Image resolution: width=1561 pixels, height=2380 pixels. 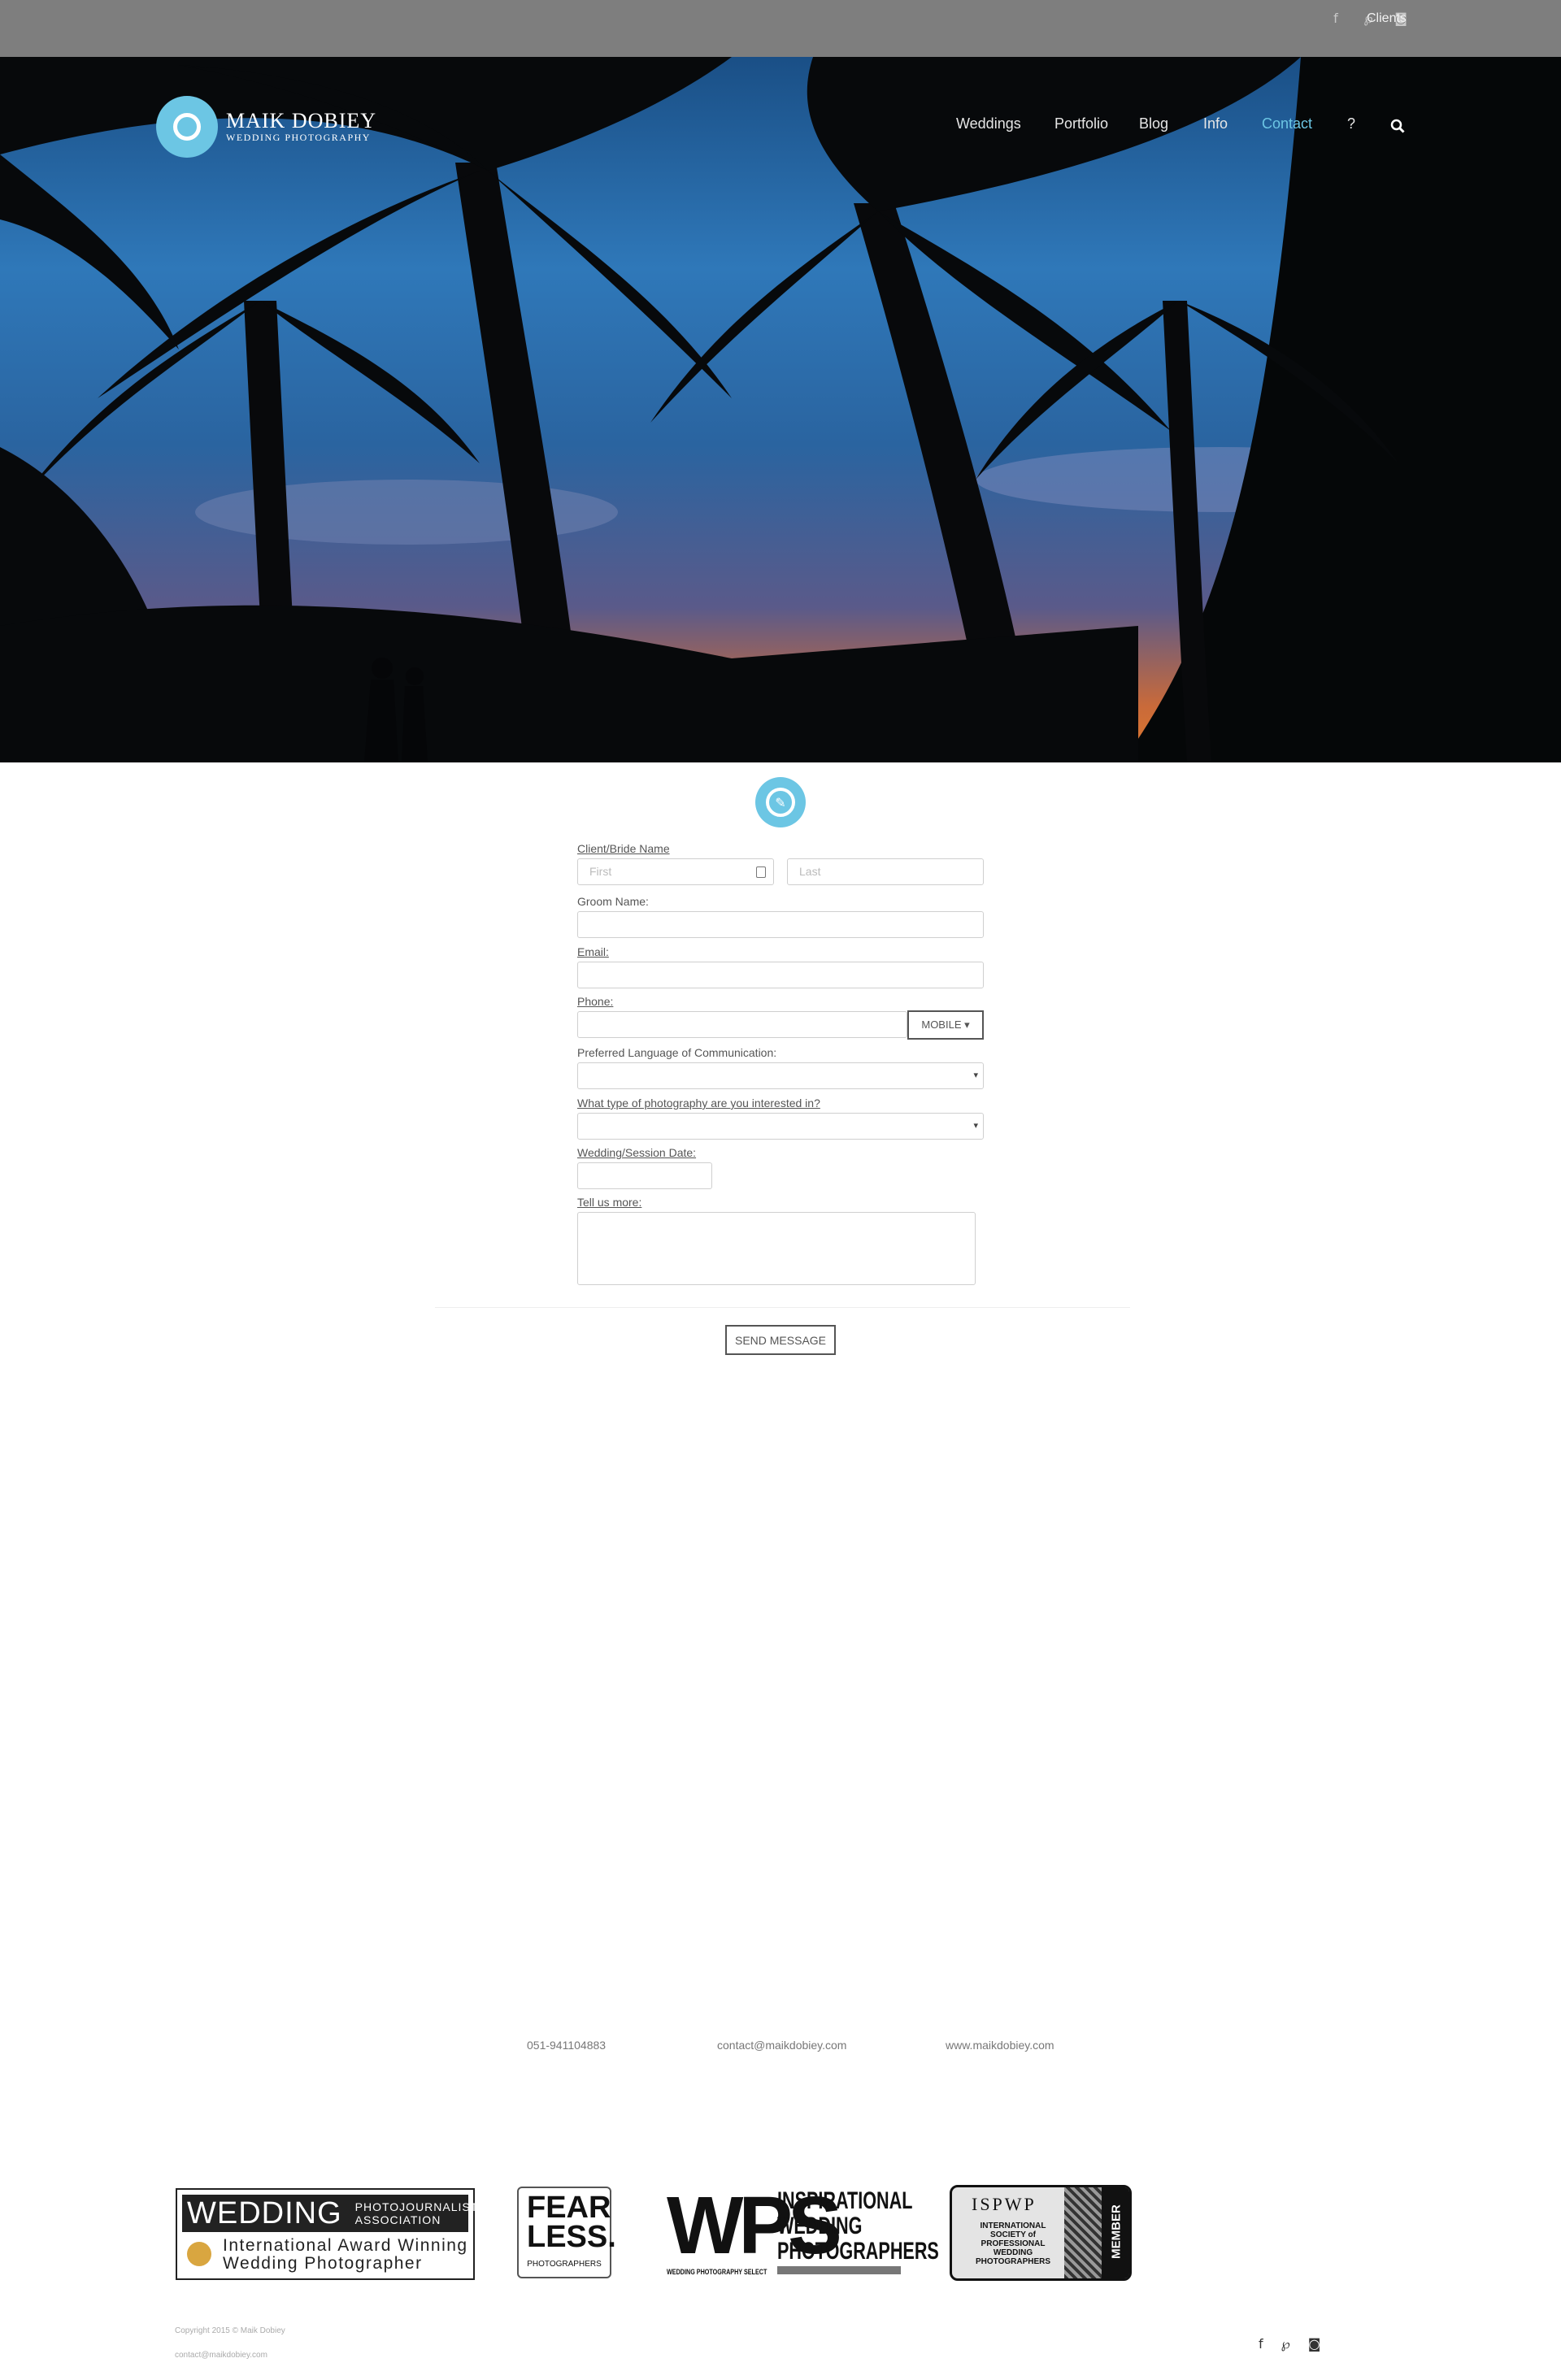 What do you see at coordinates (609, 1202) in the screenshot?
I see `tell-us-more-label: Tell us more:` at bounding box center [609, 1202].